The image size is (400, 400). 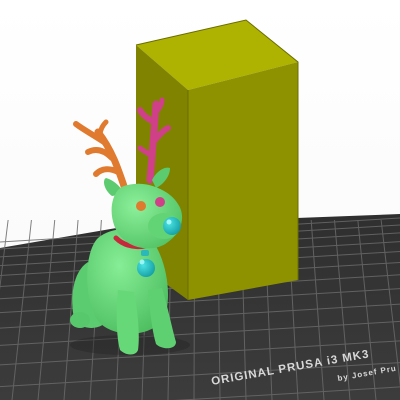 I want to click on nose, so click(x=172, y=226).